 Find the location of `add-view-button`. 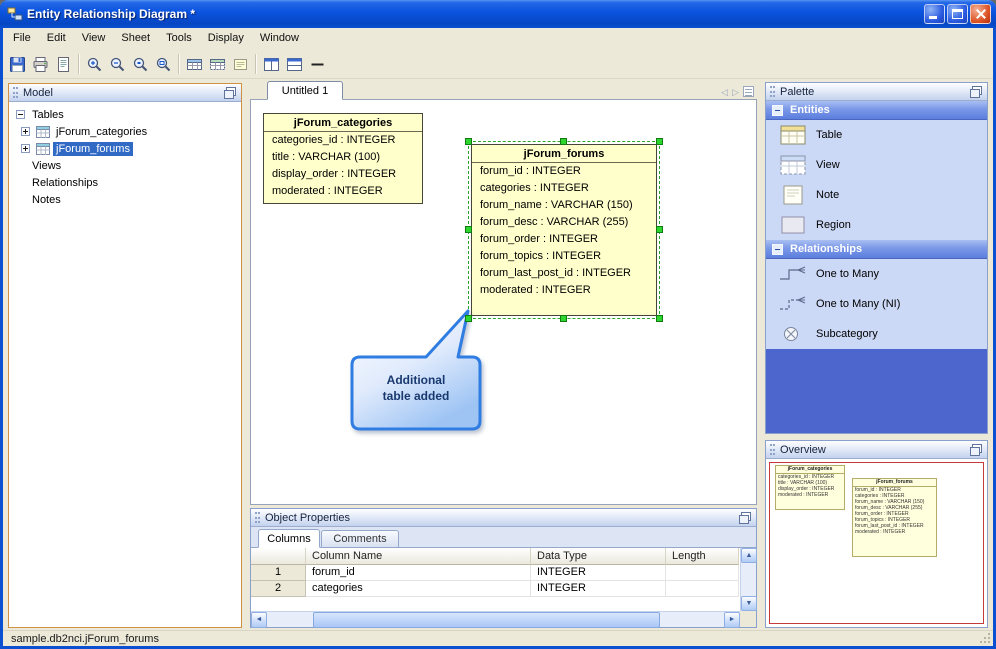

add-view-button is located at coordinates (217, 64).